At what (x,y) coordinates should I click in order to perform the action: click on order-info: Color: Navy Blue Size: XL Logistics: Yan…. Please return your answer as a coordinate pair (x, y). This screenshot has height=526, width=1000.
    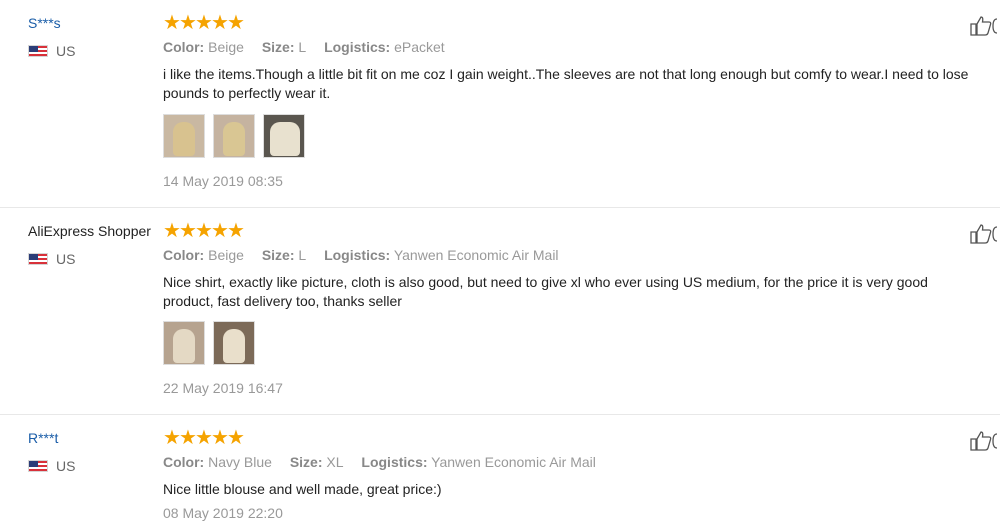
    Looking at the image, I should click on (386, 462).